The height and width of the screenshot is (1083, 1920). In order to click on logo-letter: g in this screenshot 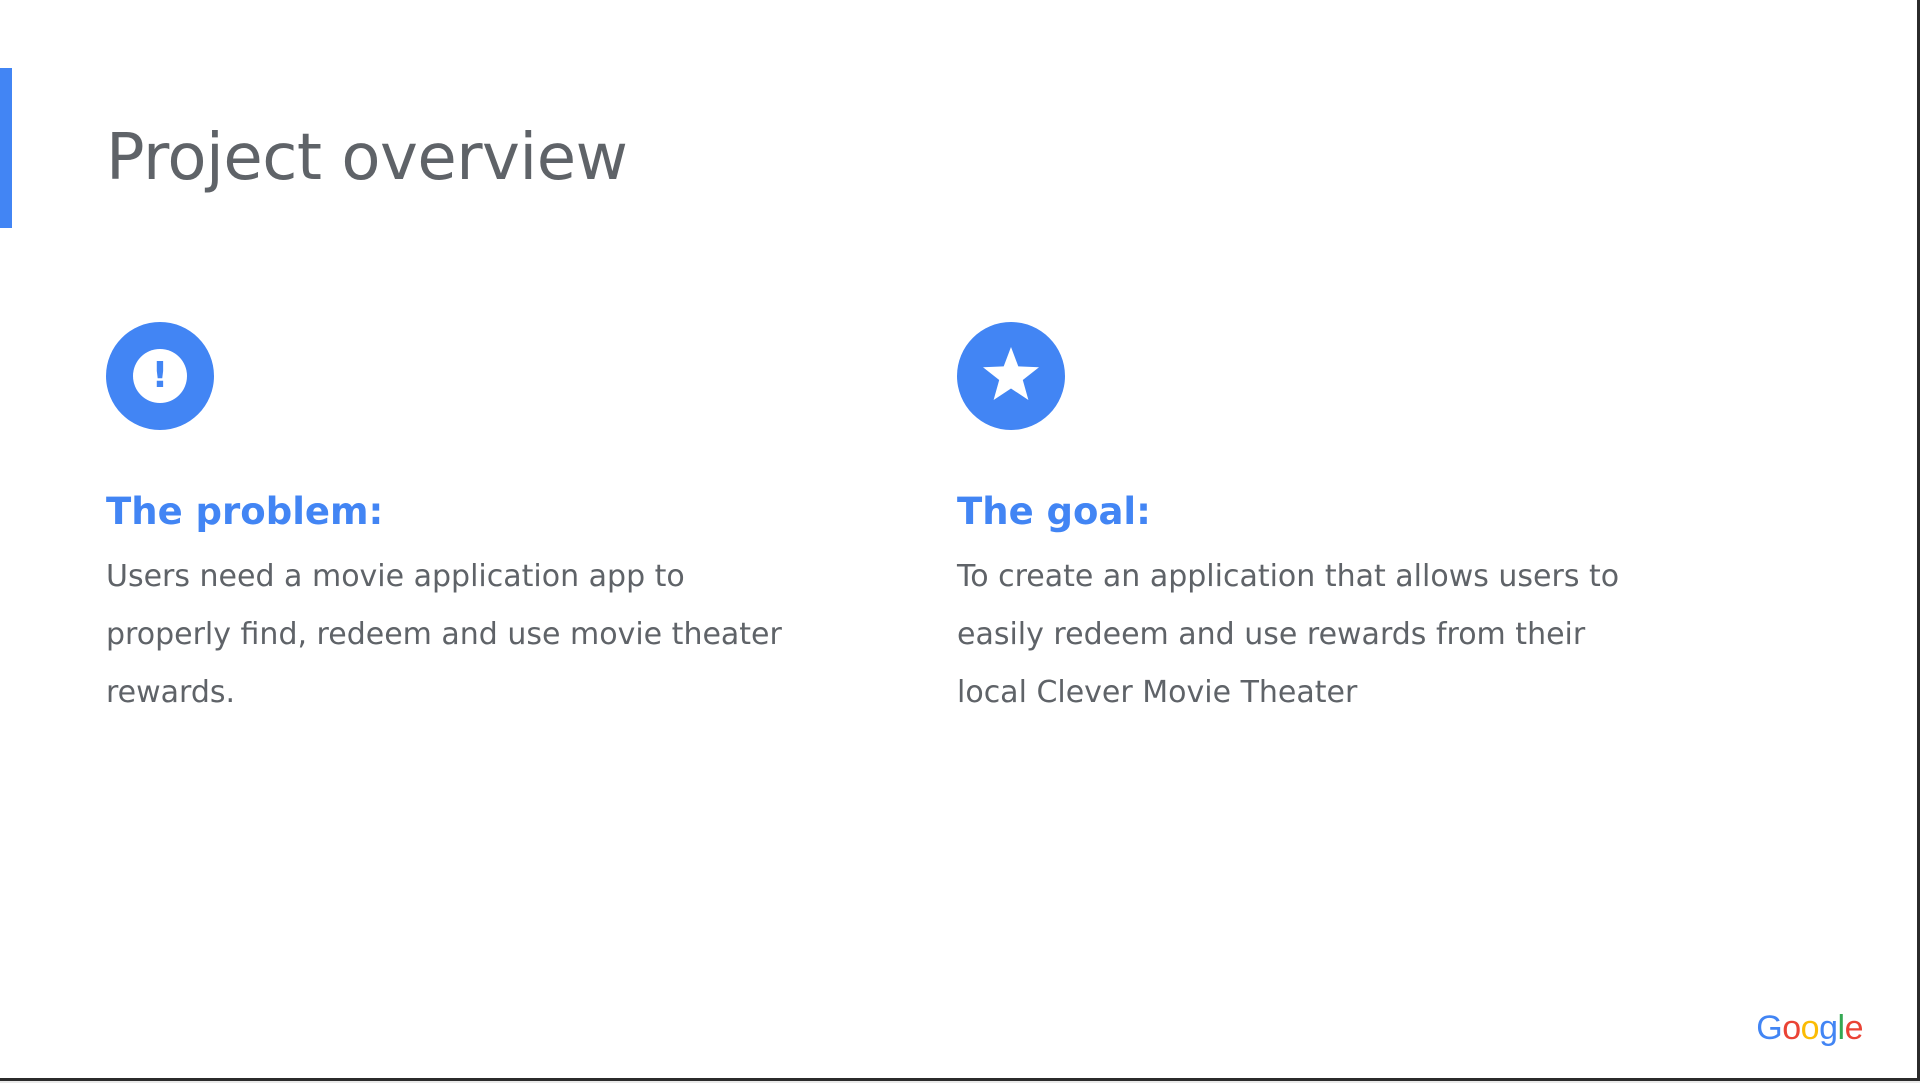, I will do `click(1828, 1028)`.